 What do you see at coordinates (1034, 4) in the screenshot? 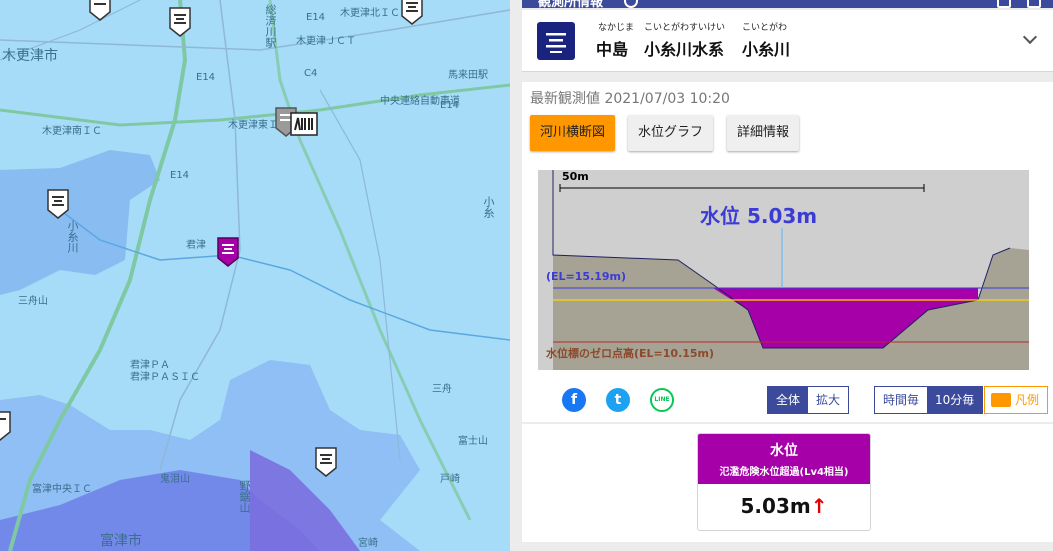
I see `window-icon` at bounding box center [1034, 4].